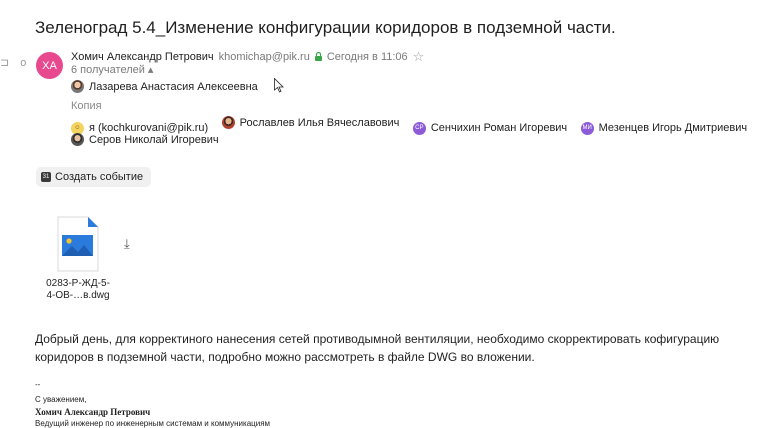 The width and height of the screenshot is (768, 428). What do you see at coordinates (587, 128) in the screenshot?
I see `recipient-avatar: МИ` at bounding box center [587, 128].